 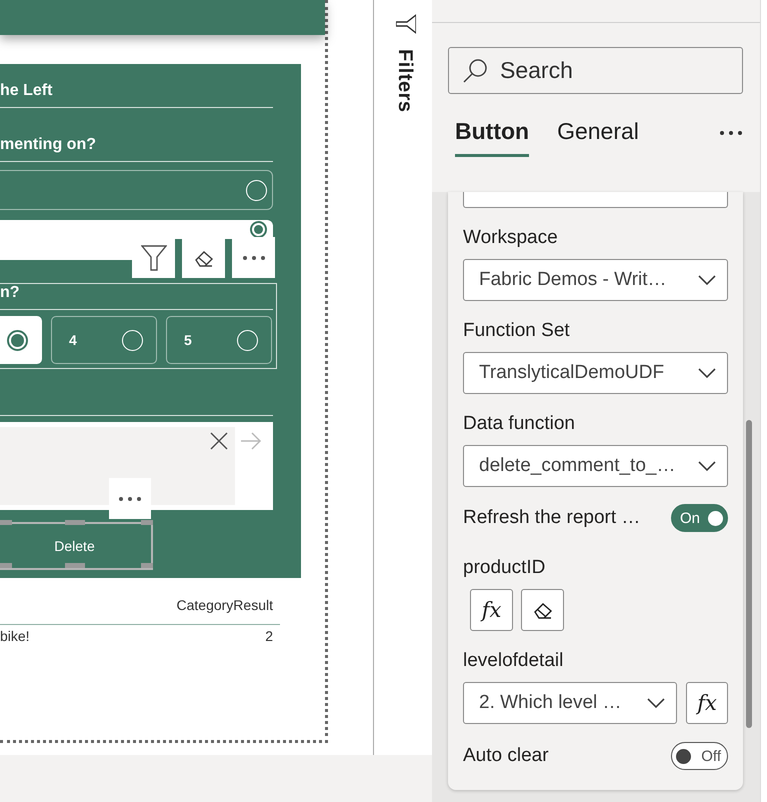 I want to click on comment-input-field, so click(x=136, y=466).